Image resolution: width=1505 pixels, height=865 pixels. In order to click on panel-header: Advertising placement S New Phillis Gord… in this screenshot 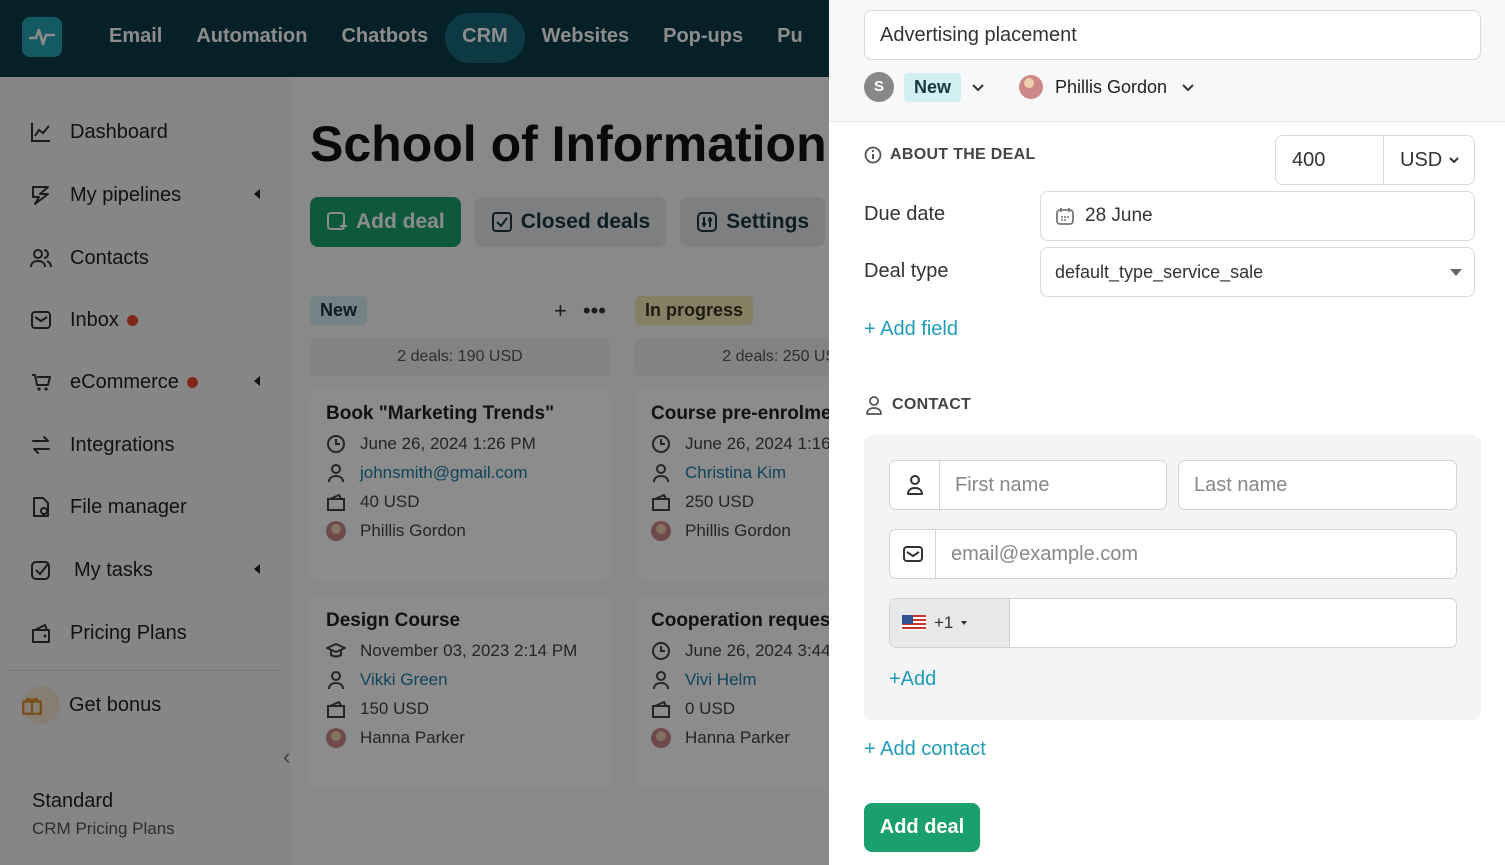, I will do `click(1167, 61)`.